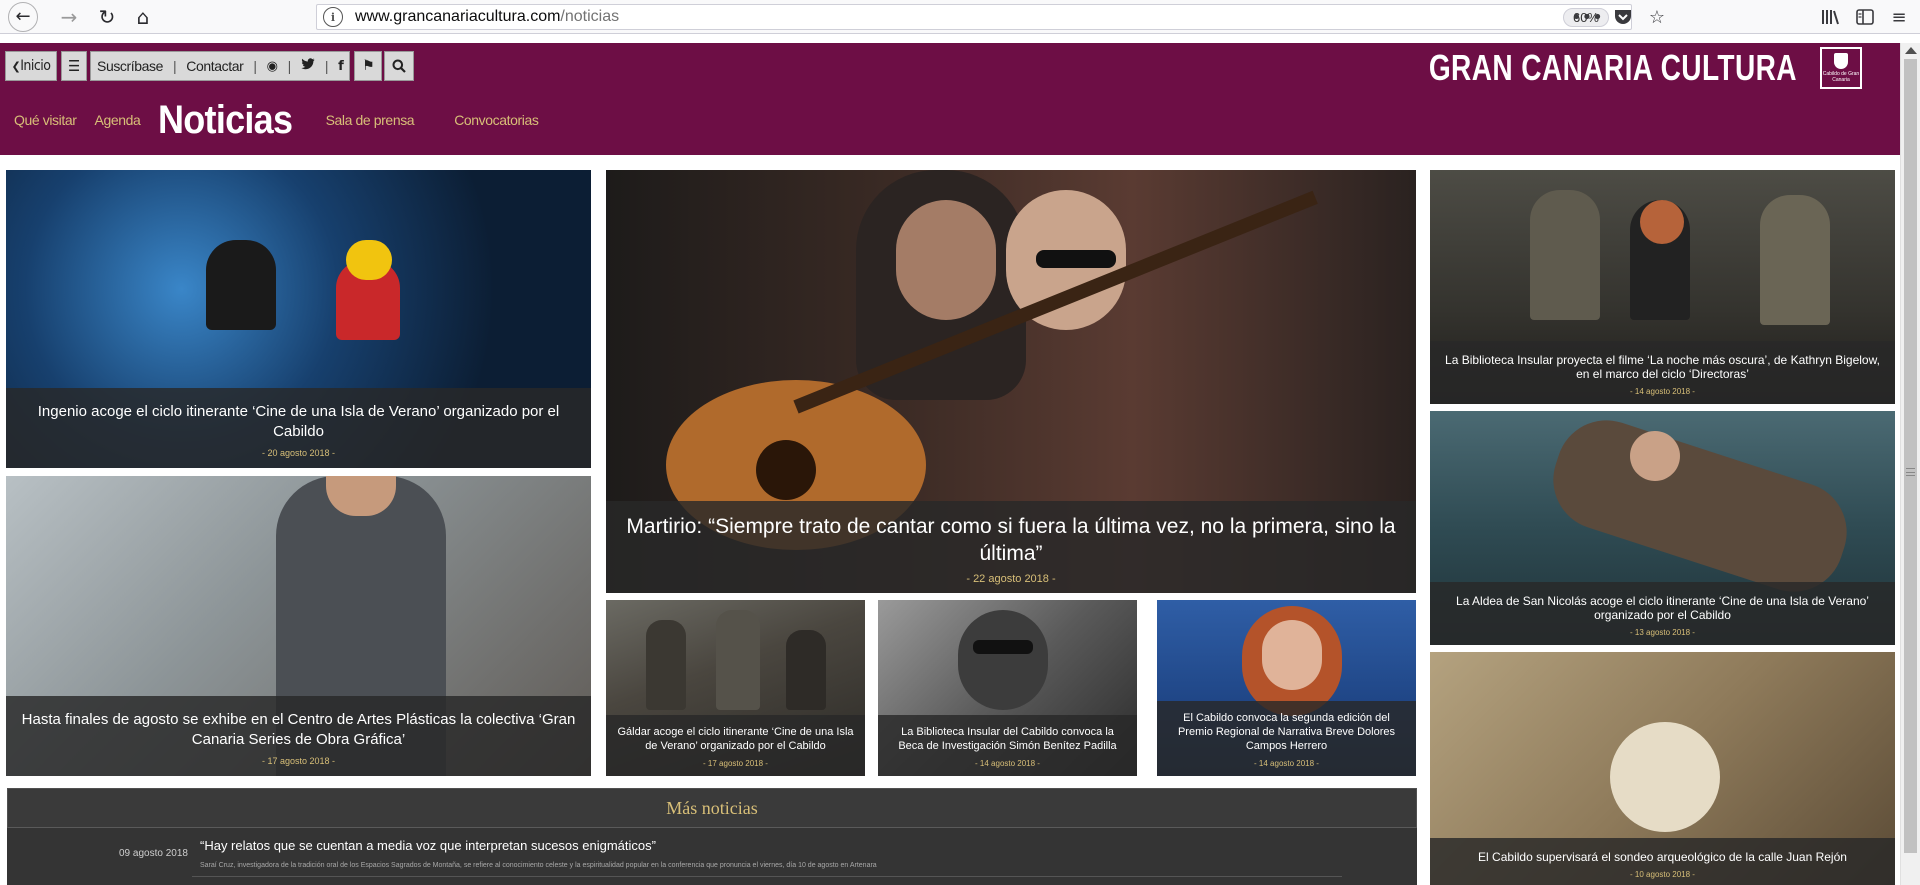 Image resolution: width=1920 pixels, height=885 pixels. I want to click on cabildo-logo: Cabildo de Gran Canaria, so click(1841, 68).